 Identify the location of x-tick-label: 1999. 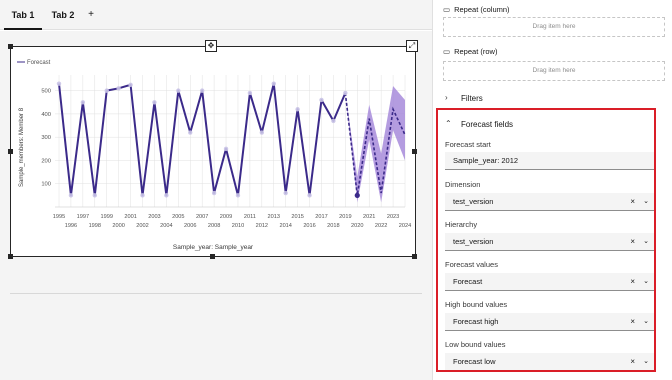
(106, 217).